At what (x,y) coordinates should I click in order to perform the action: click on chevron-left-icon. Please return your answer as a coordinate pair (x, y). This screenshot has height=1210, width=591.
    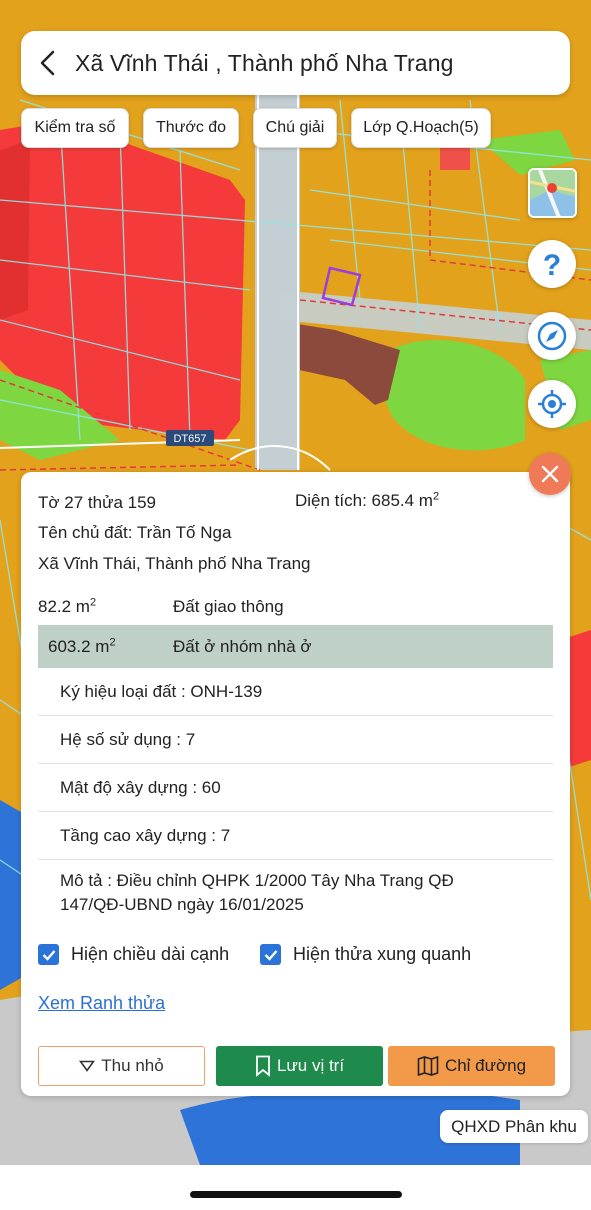
    Looking at the image, I should click on (47, 63).